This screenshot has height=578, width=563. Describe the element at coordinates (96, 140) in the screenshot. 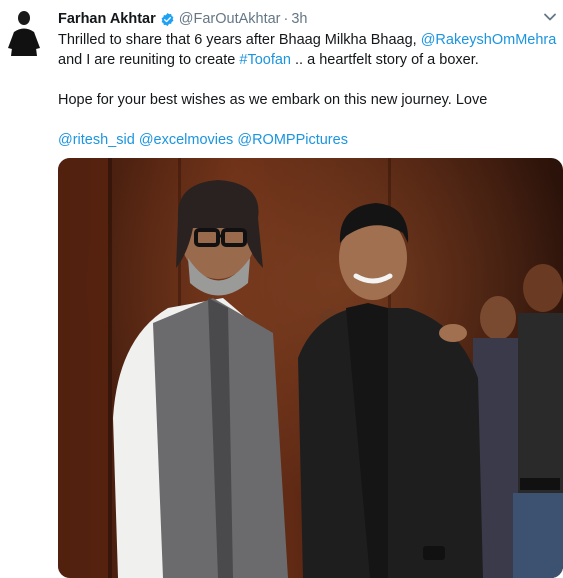

I see `mention-link: @ritesh_sid` at that location.